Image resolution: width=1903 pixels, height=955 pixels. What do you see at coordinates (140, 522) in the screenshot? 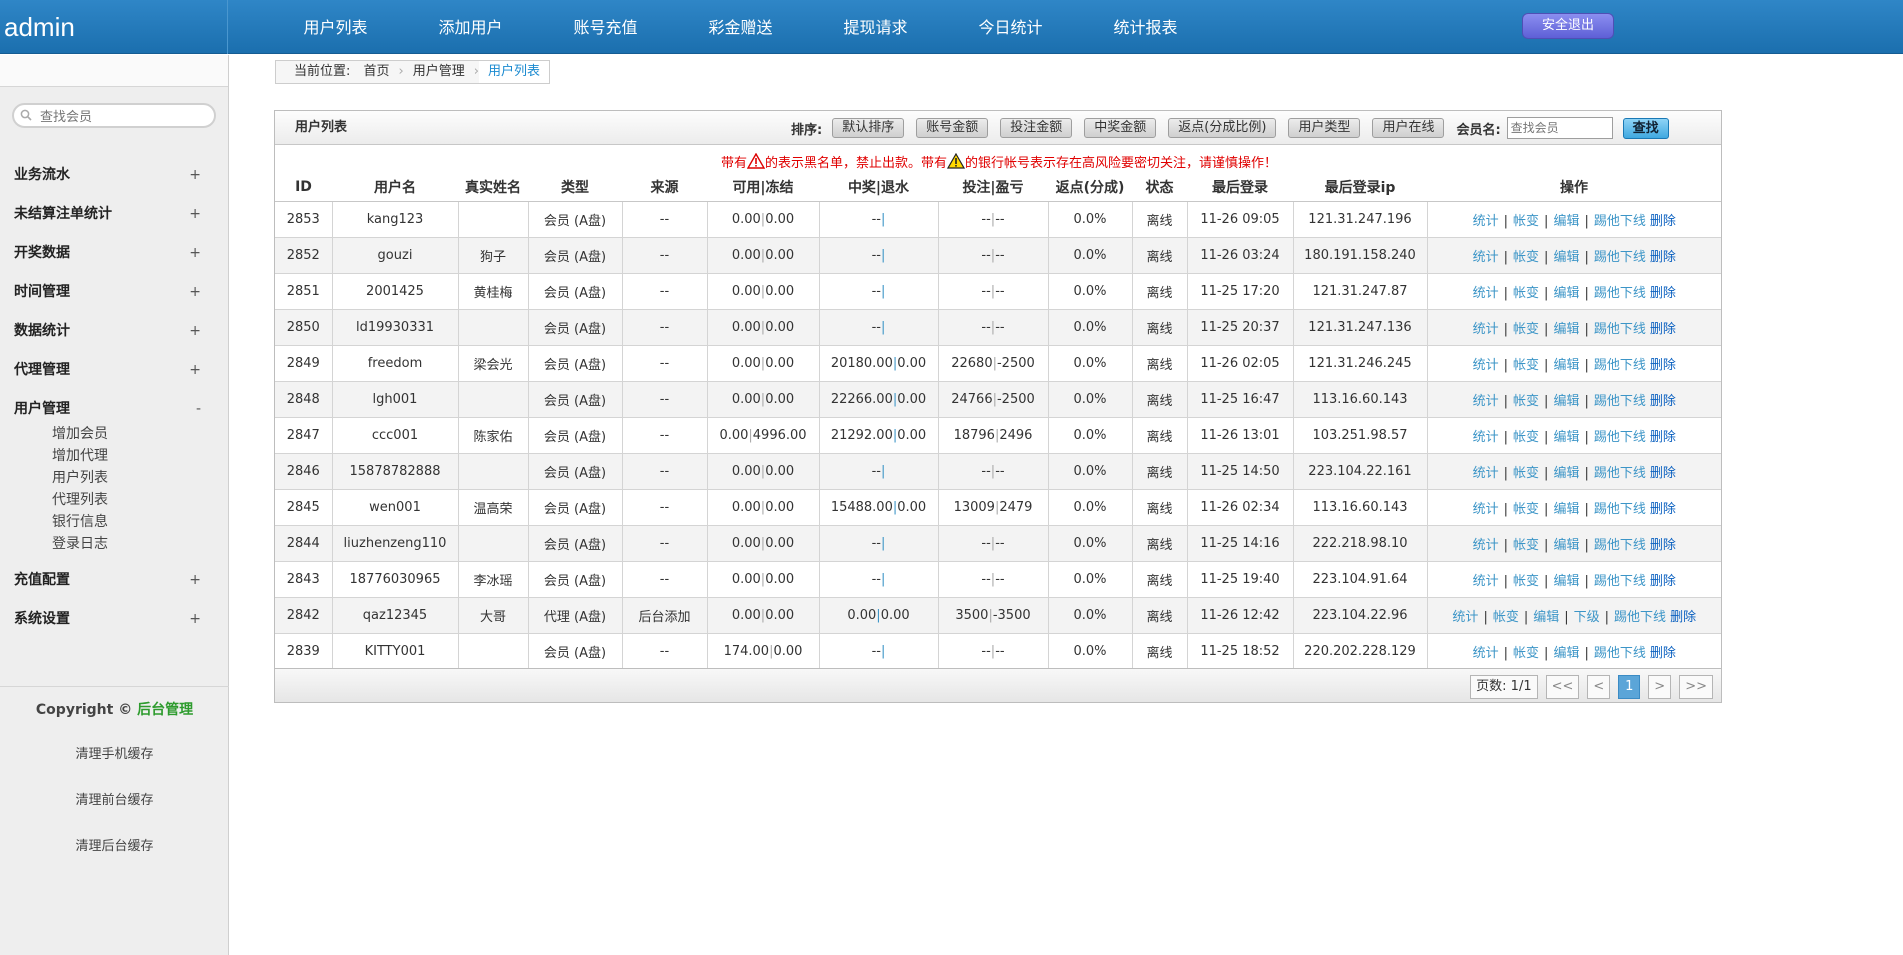
I see `submenu-bank-info: 银行信息` at bounding box center [140, 522].